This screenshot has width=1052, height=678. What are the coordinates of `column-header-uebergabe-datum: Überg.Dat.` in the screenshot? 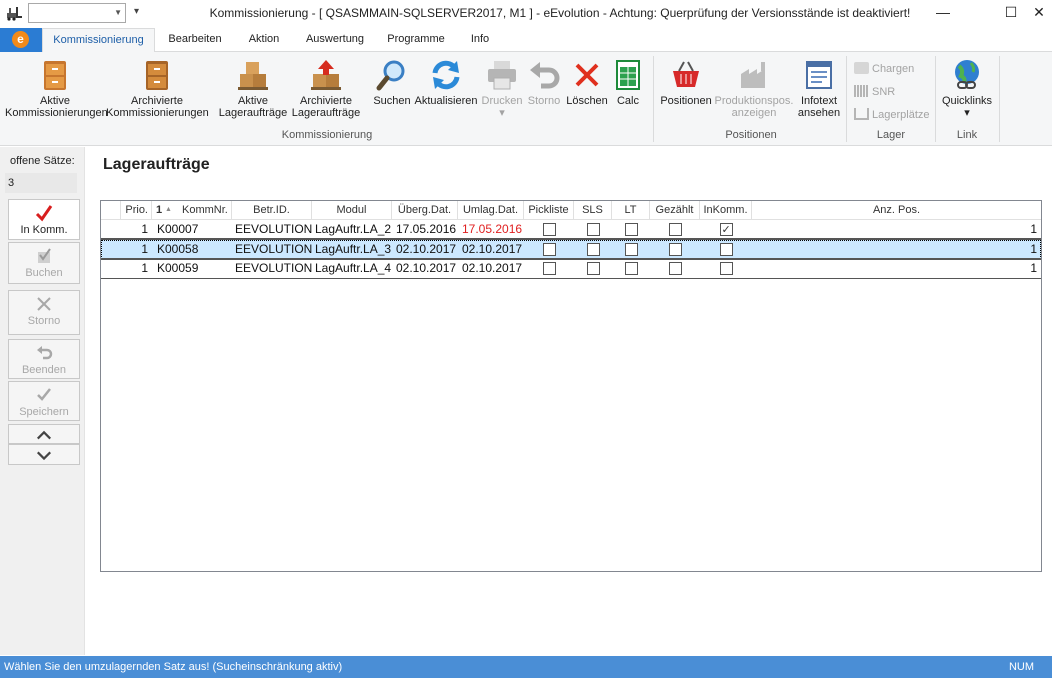 It's located at (425, 210).